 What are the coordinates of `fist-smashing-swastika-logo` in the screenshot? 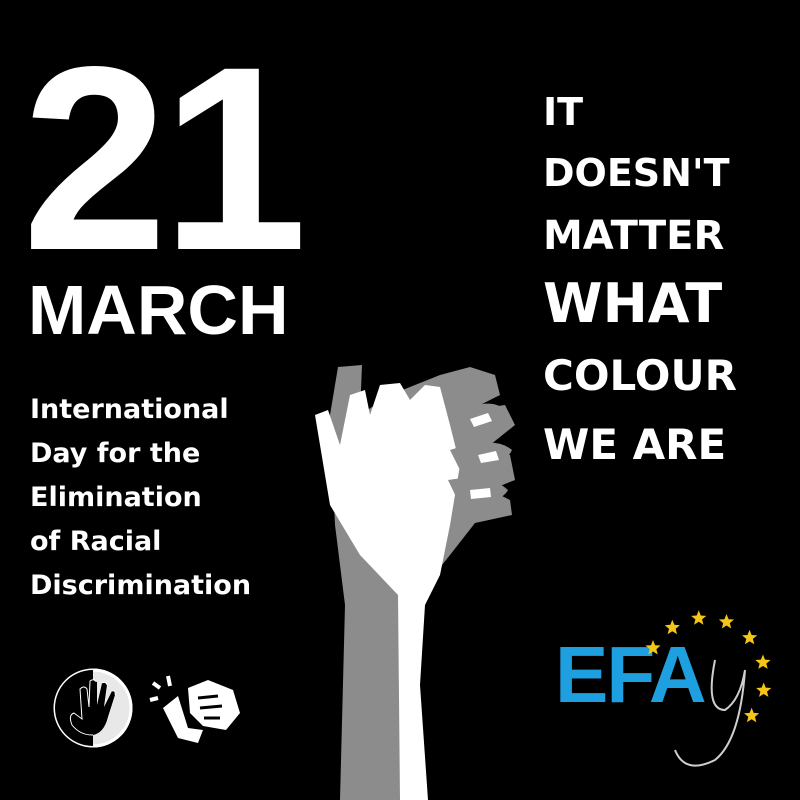 It's located at (194, 709).